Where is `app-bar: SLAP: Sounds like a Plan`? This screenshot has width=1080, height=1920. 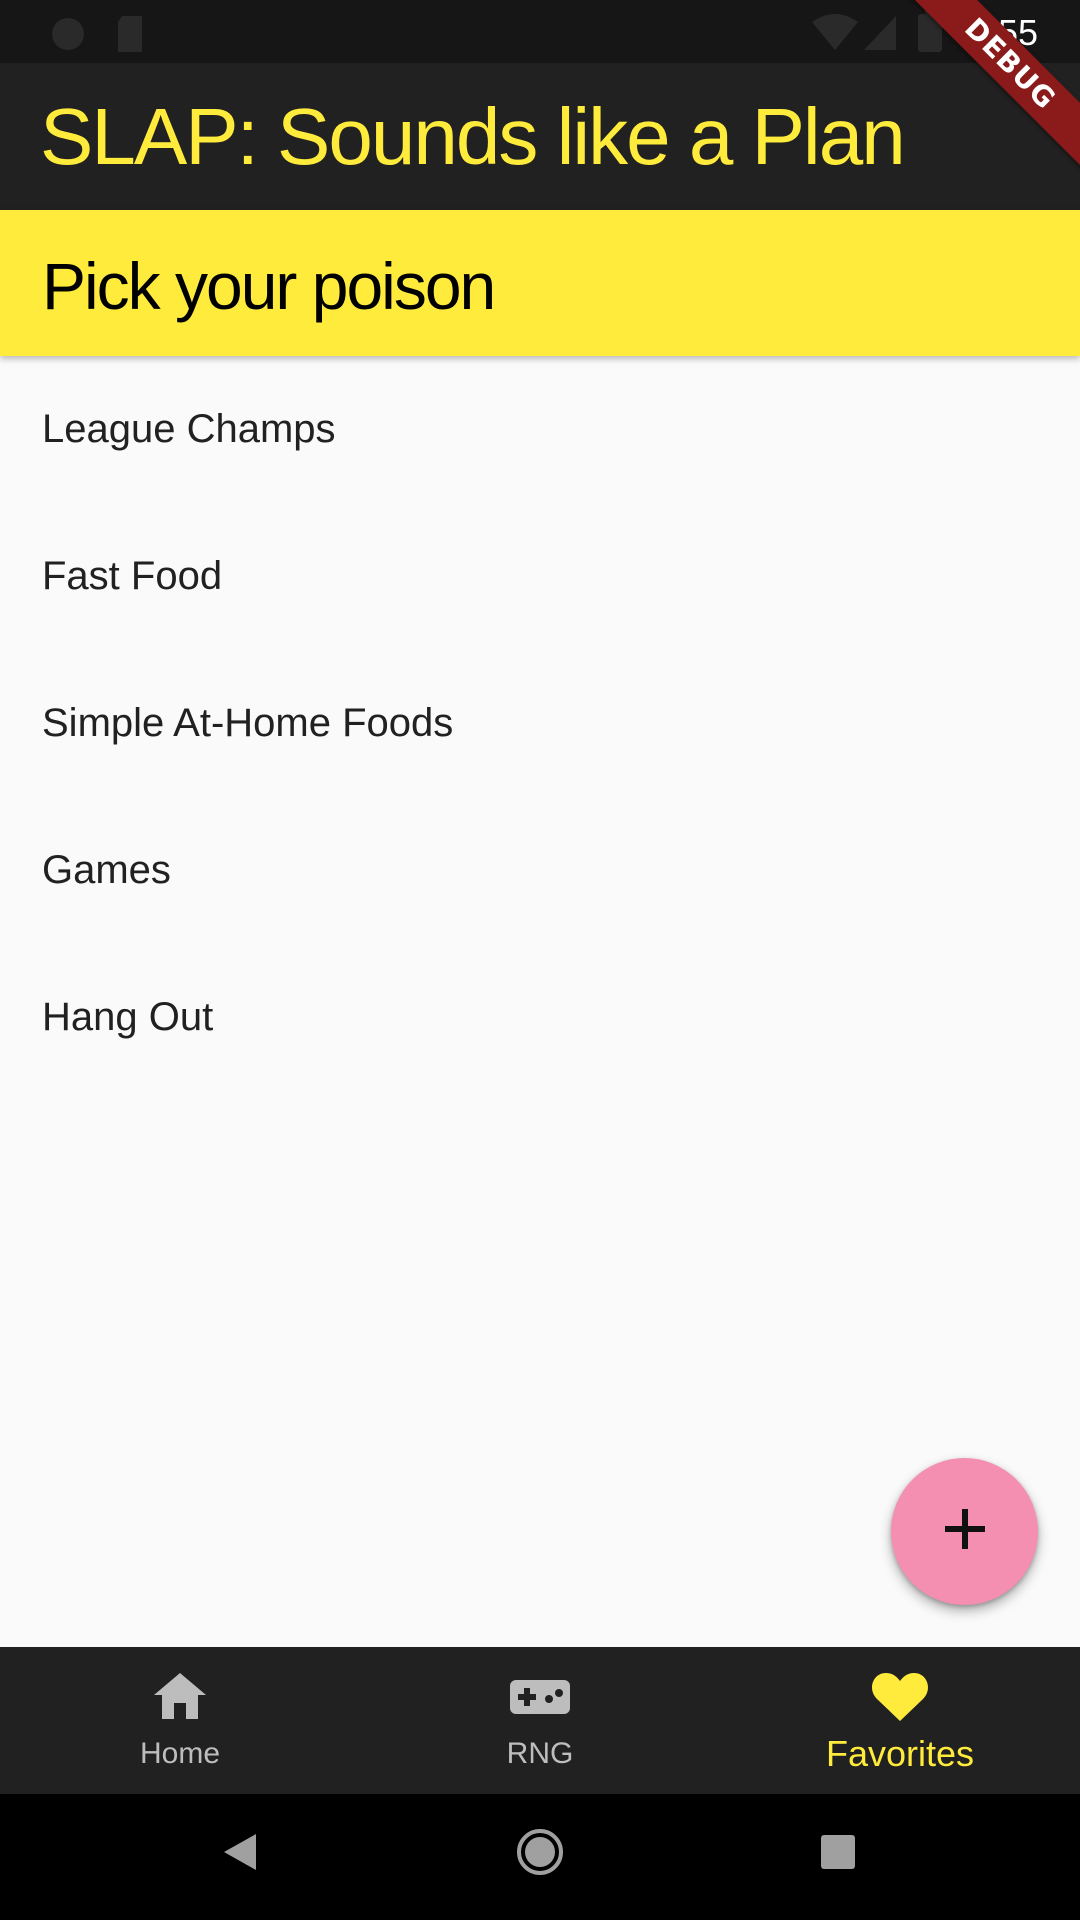
app-bar: SLAP: Sounds like a Plan is located at coordinates (540, 136).